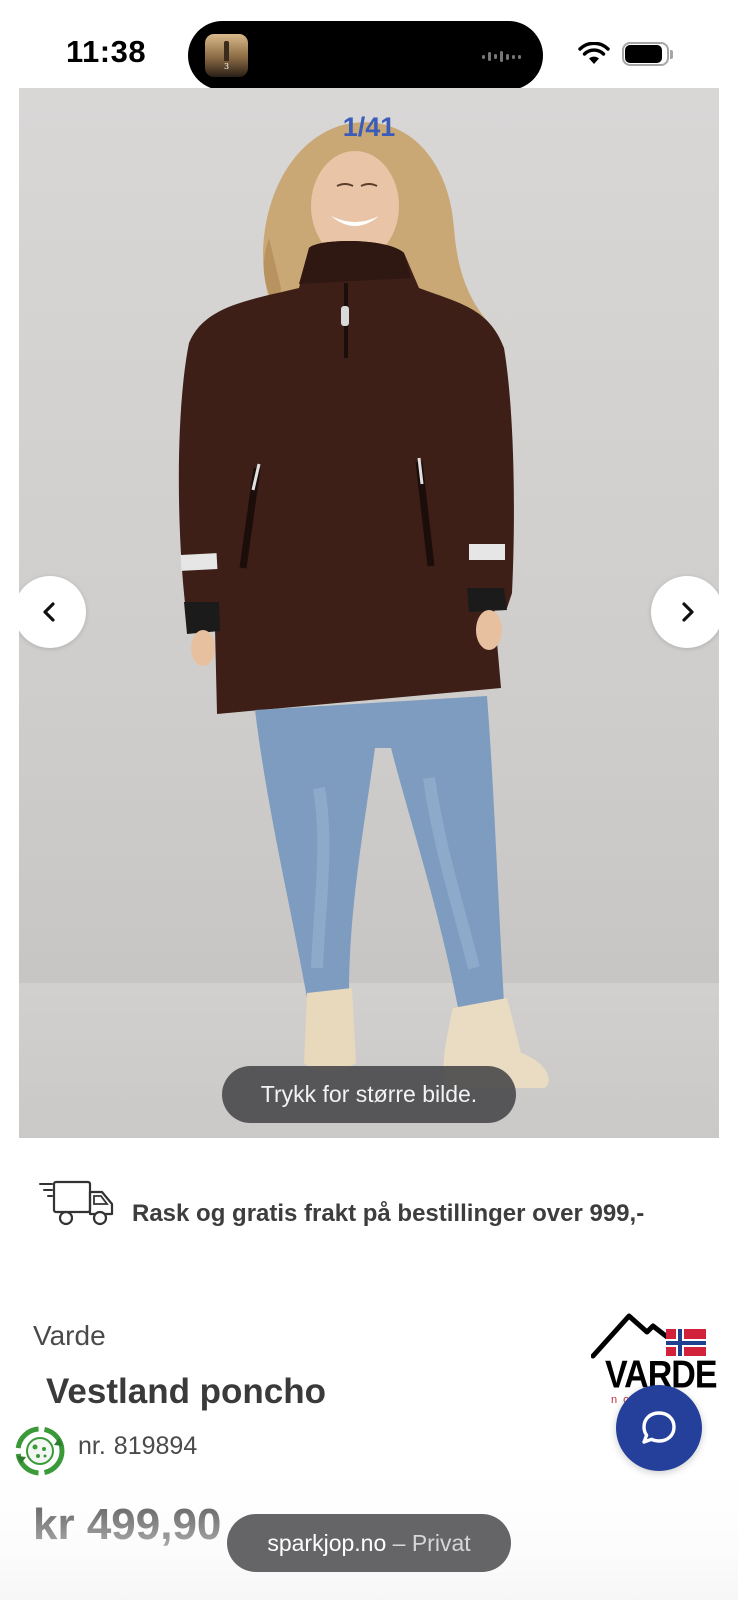 The height and width of the screenshot is (1600, 738). Describe the element at coordinates (186, 1391) in the screenshot. I see `product-title: Vestland poncho` at that location.